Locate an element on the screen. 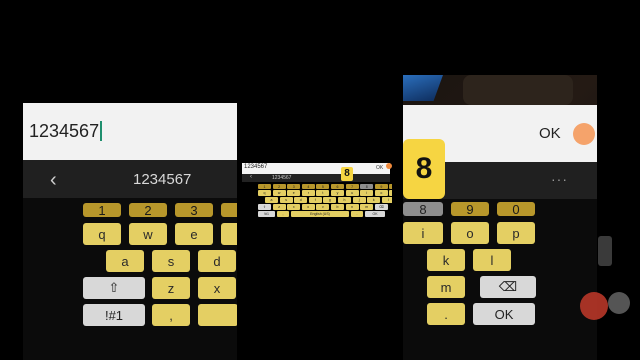 The width and height of the screenshot is (640, 360). side-control is located at coordinates (605, 251).